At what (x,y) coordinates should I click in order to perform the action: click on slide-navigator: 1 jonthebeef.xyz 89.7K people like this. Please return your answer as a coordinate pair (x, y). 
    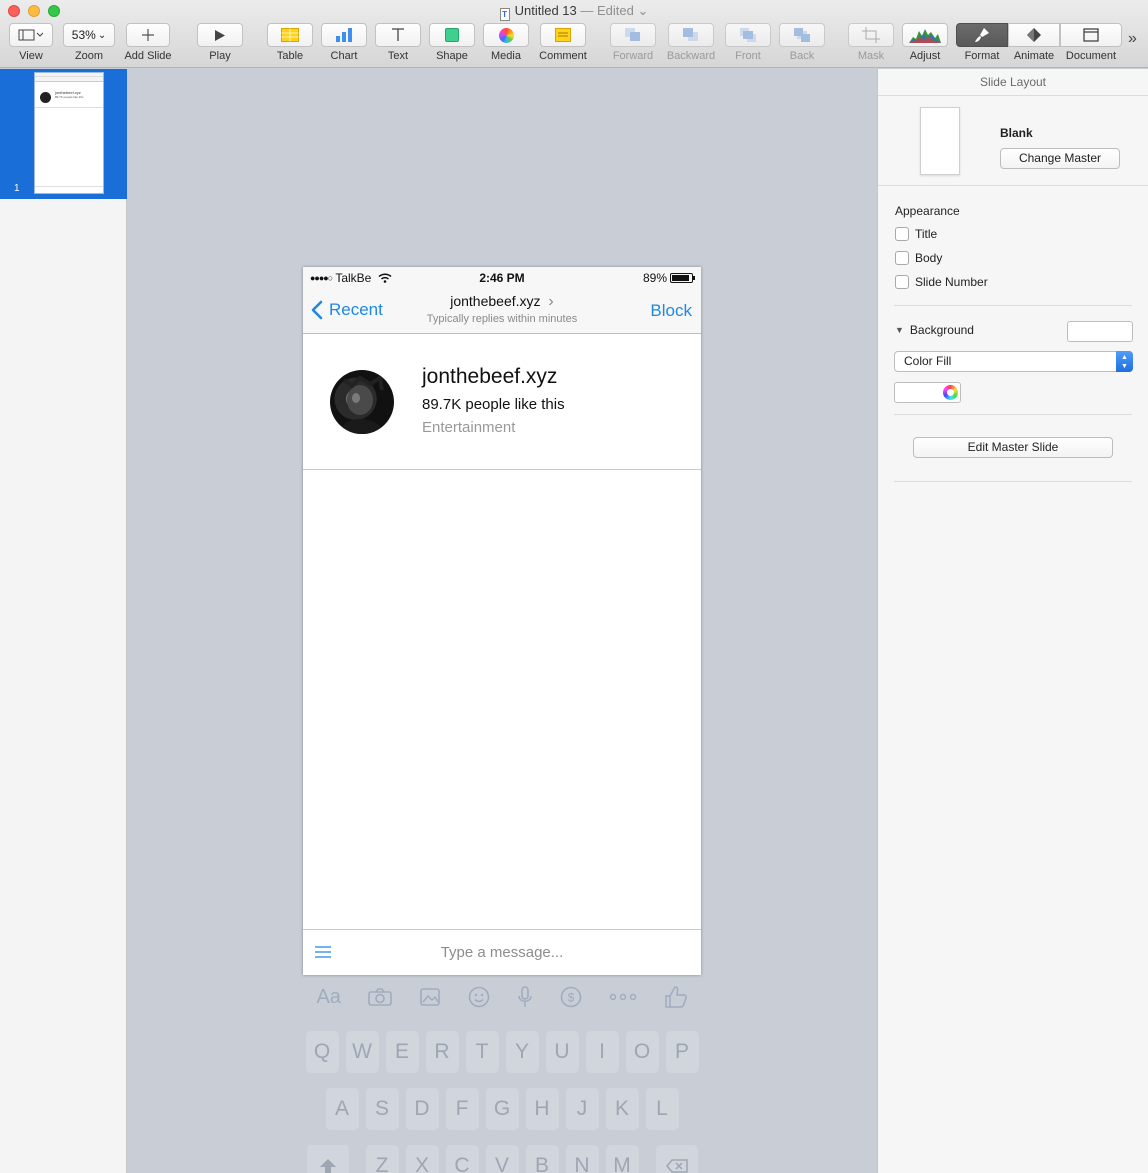
    Looking at the image, I should click on (63, 621).